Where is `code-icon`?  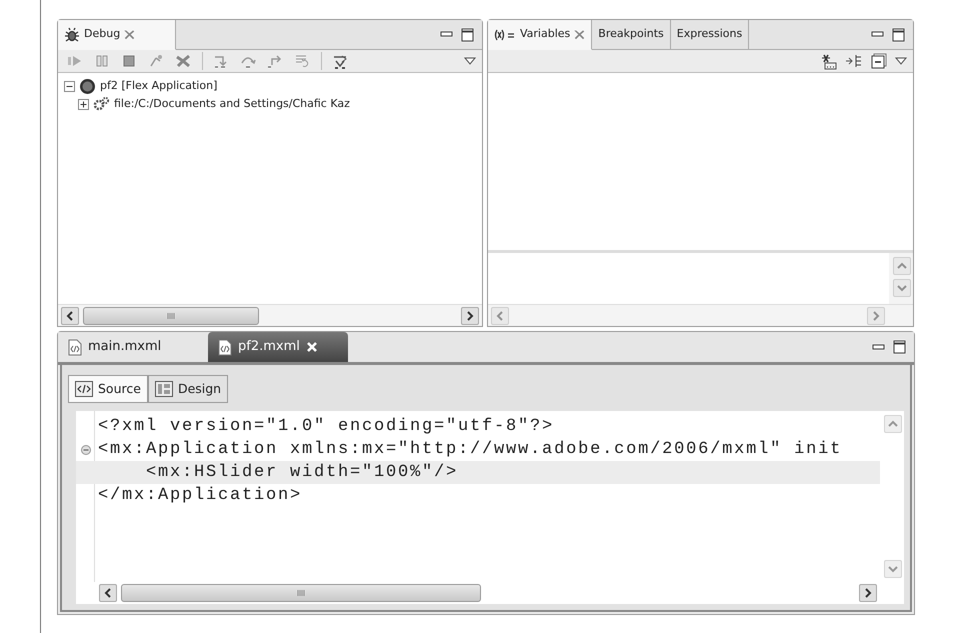 code-icon is located at coordinates (84, 389).